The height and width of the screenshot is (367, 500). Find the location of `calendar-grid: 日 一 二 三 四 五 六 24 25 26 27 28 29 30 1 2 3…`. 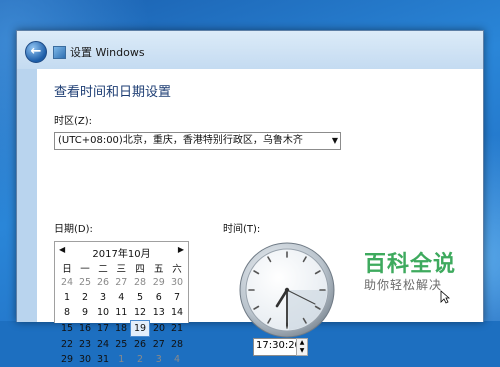

calendar-grid: 日 一 二 三 四 五 六 24 25 26 27 28 29 30 1 2 3… is located at coordinates (122, 313).